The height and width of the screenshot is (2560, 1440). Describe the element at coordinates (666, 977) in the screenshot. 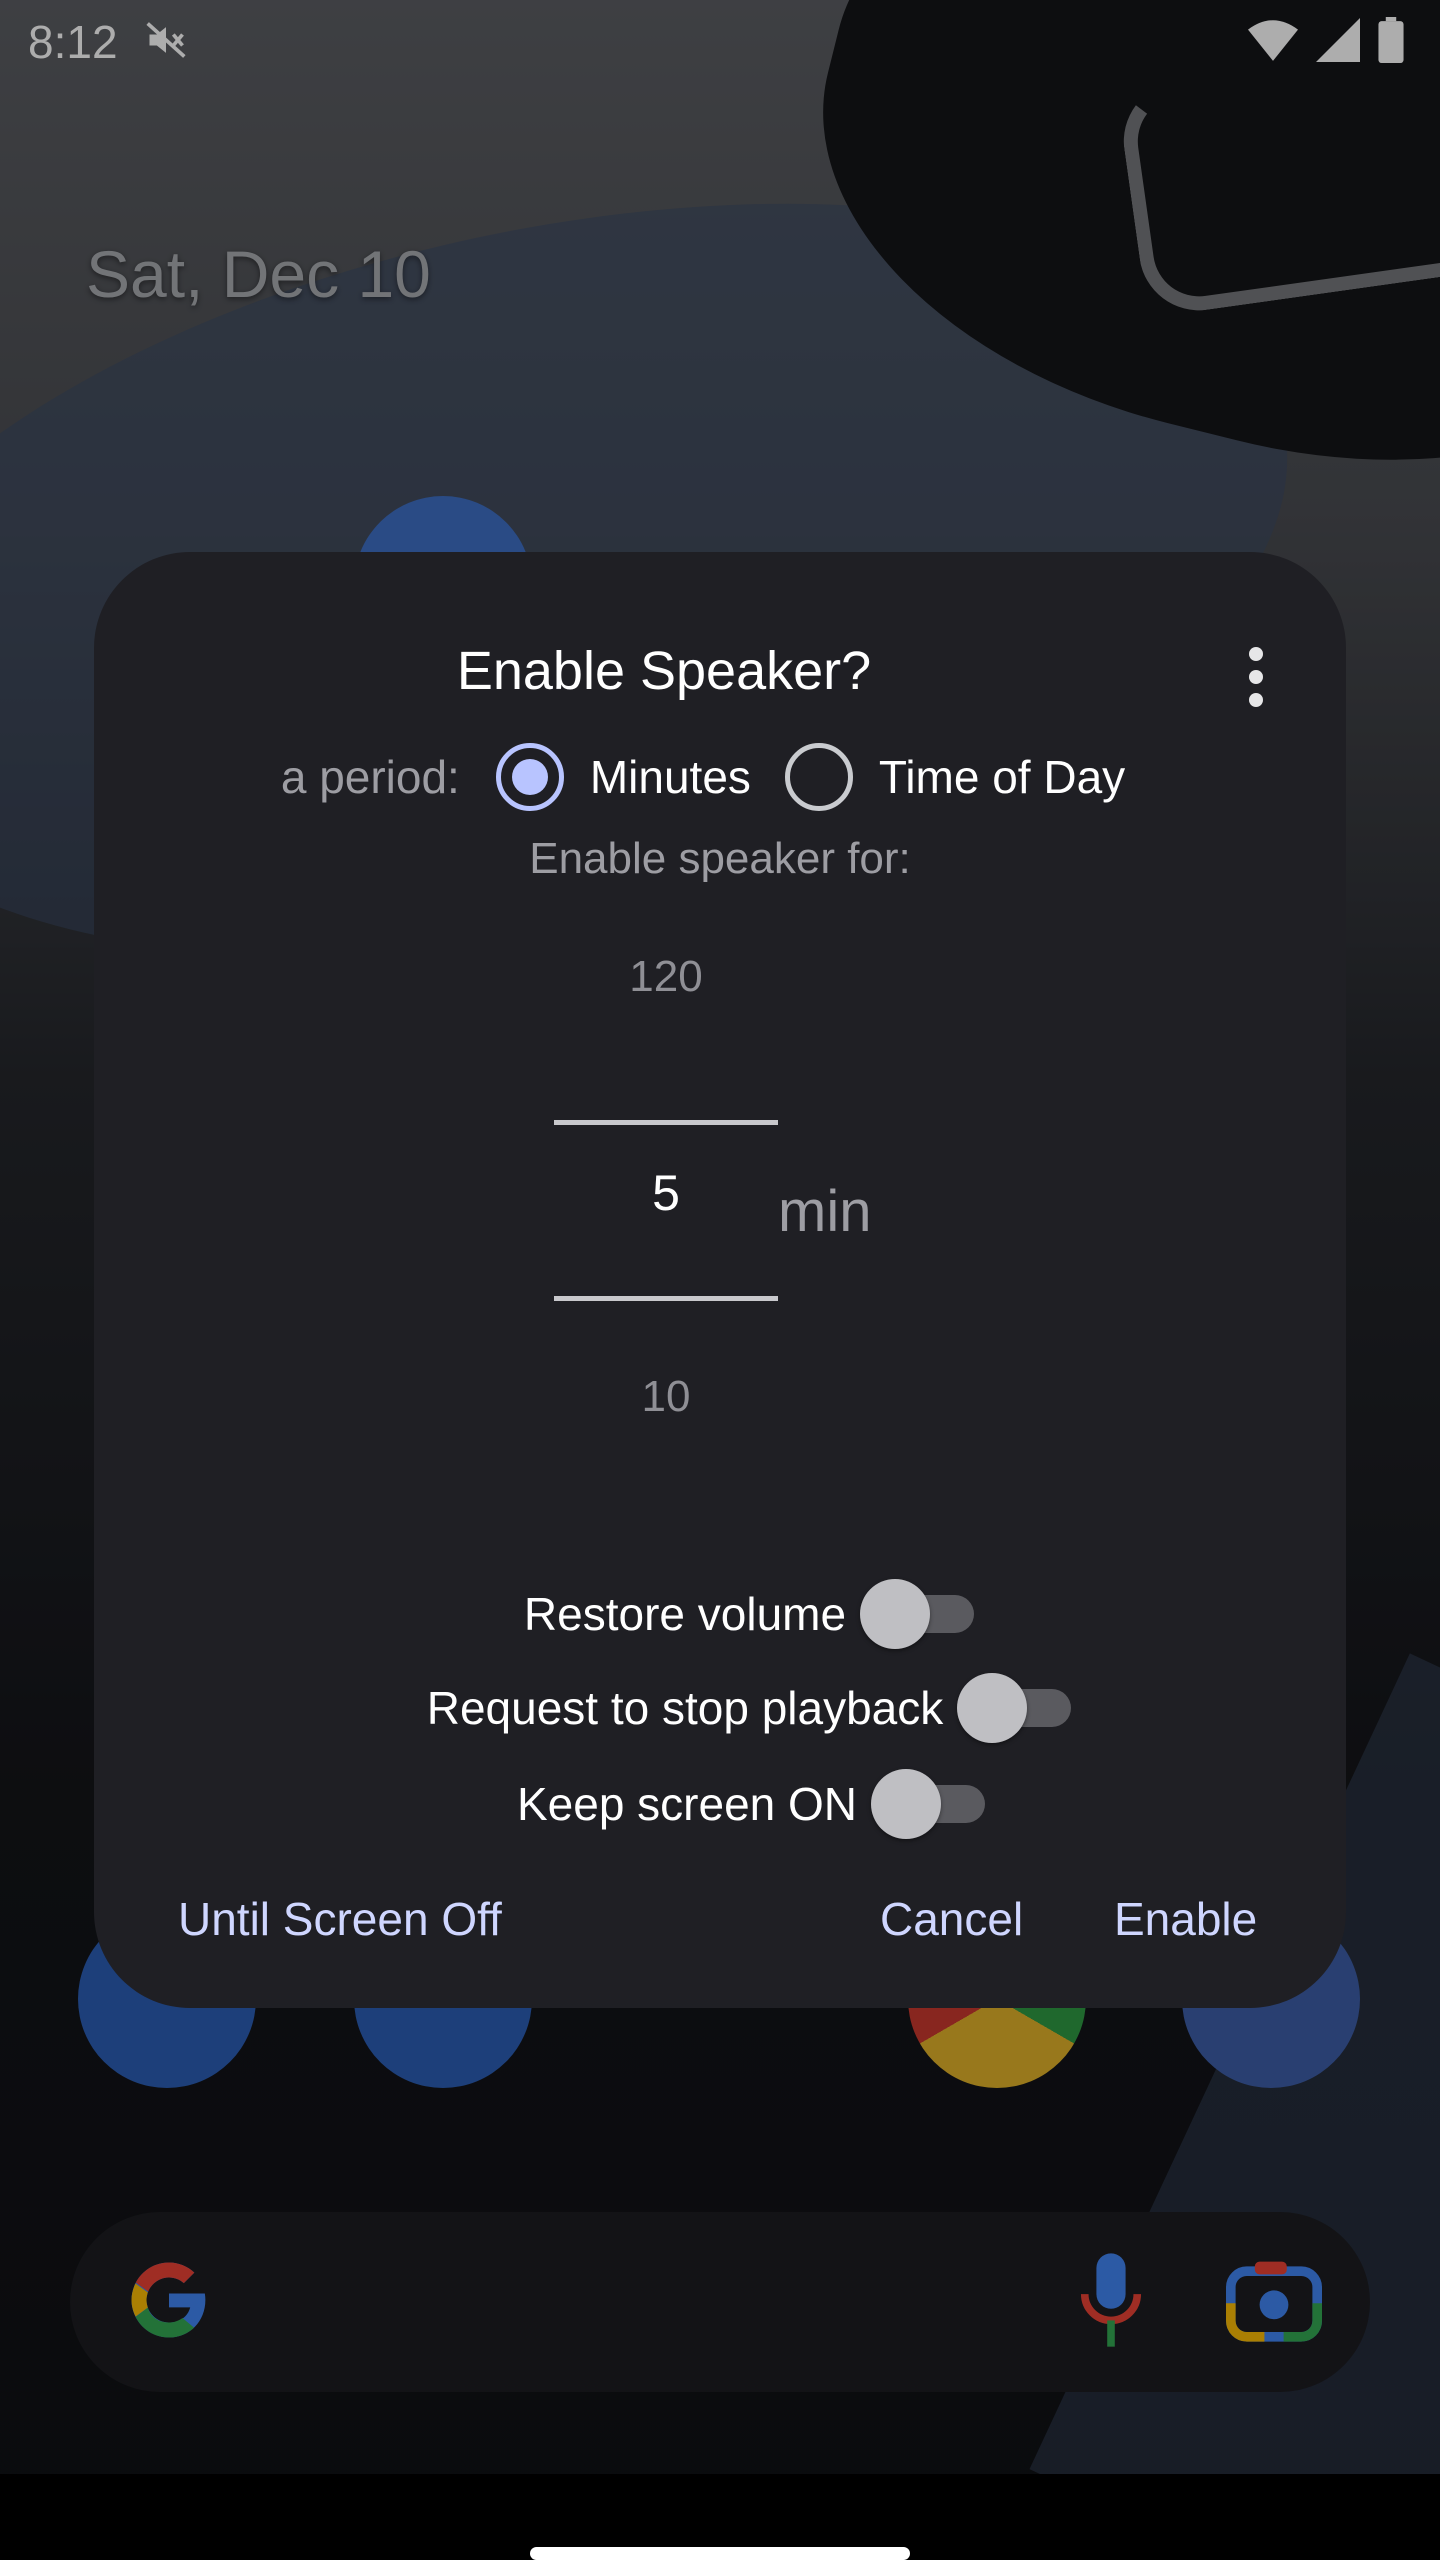

I see `picker-previous-value: 120` at that location.